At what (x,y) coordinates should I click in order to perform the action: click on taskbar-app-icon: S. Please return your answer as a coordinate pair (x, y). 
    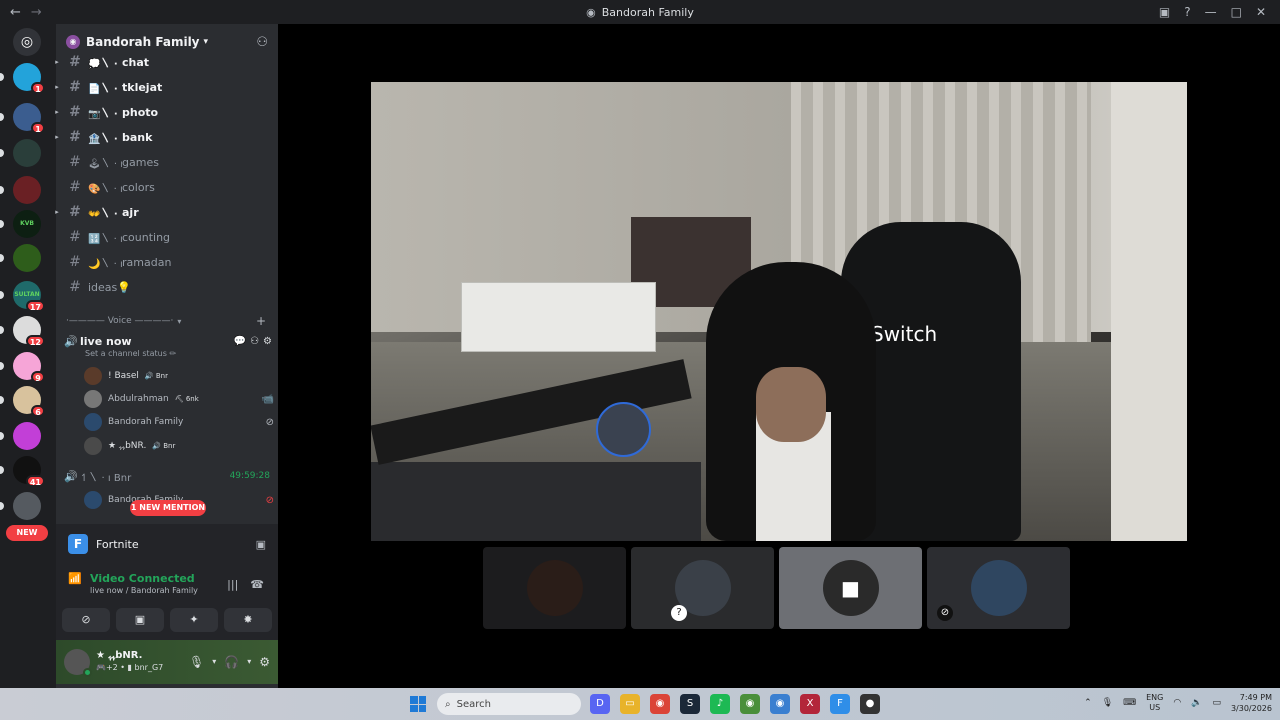
    Looking at the image, I should click on (690, 704).